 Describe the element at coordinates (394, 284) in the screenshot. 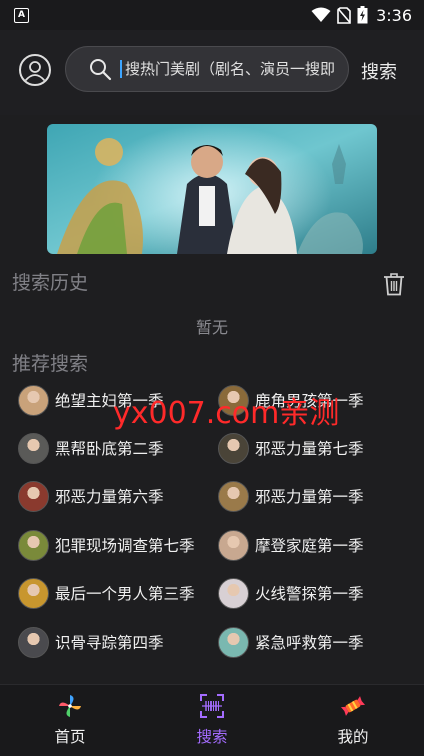

I see `trash-icon` at that location.